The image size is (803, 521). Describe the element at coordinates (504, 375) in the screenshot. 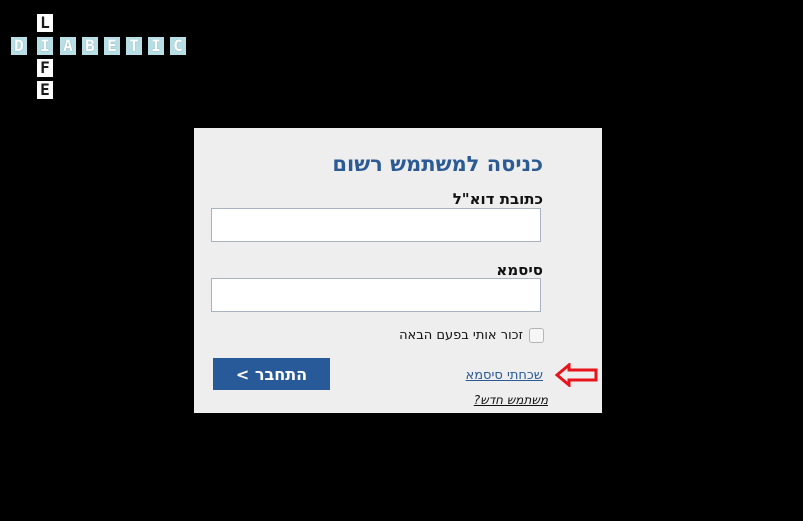

I see `forgot-password-link: שכחתי סיסמא` at that location.